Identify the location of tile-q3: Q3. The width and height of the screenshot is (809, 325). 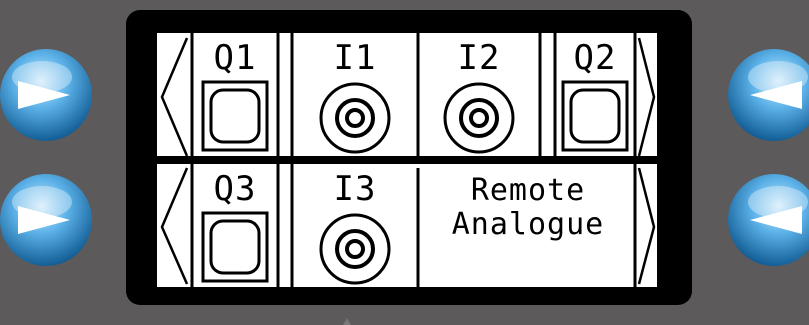
(235, 225).